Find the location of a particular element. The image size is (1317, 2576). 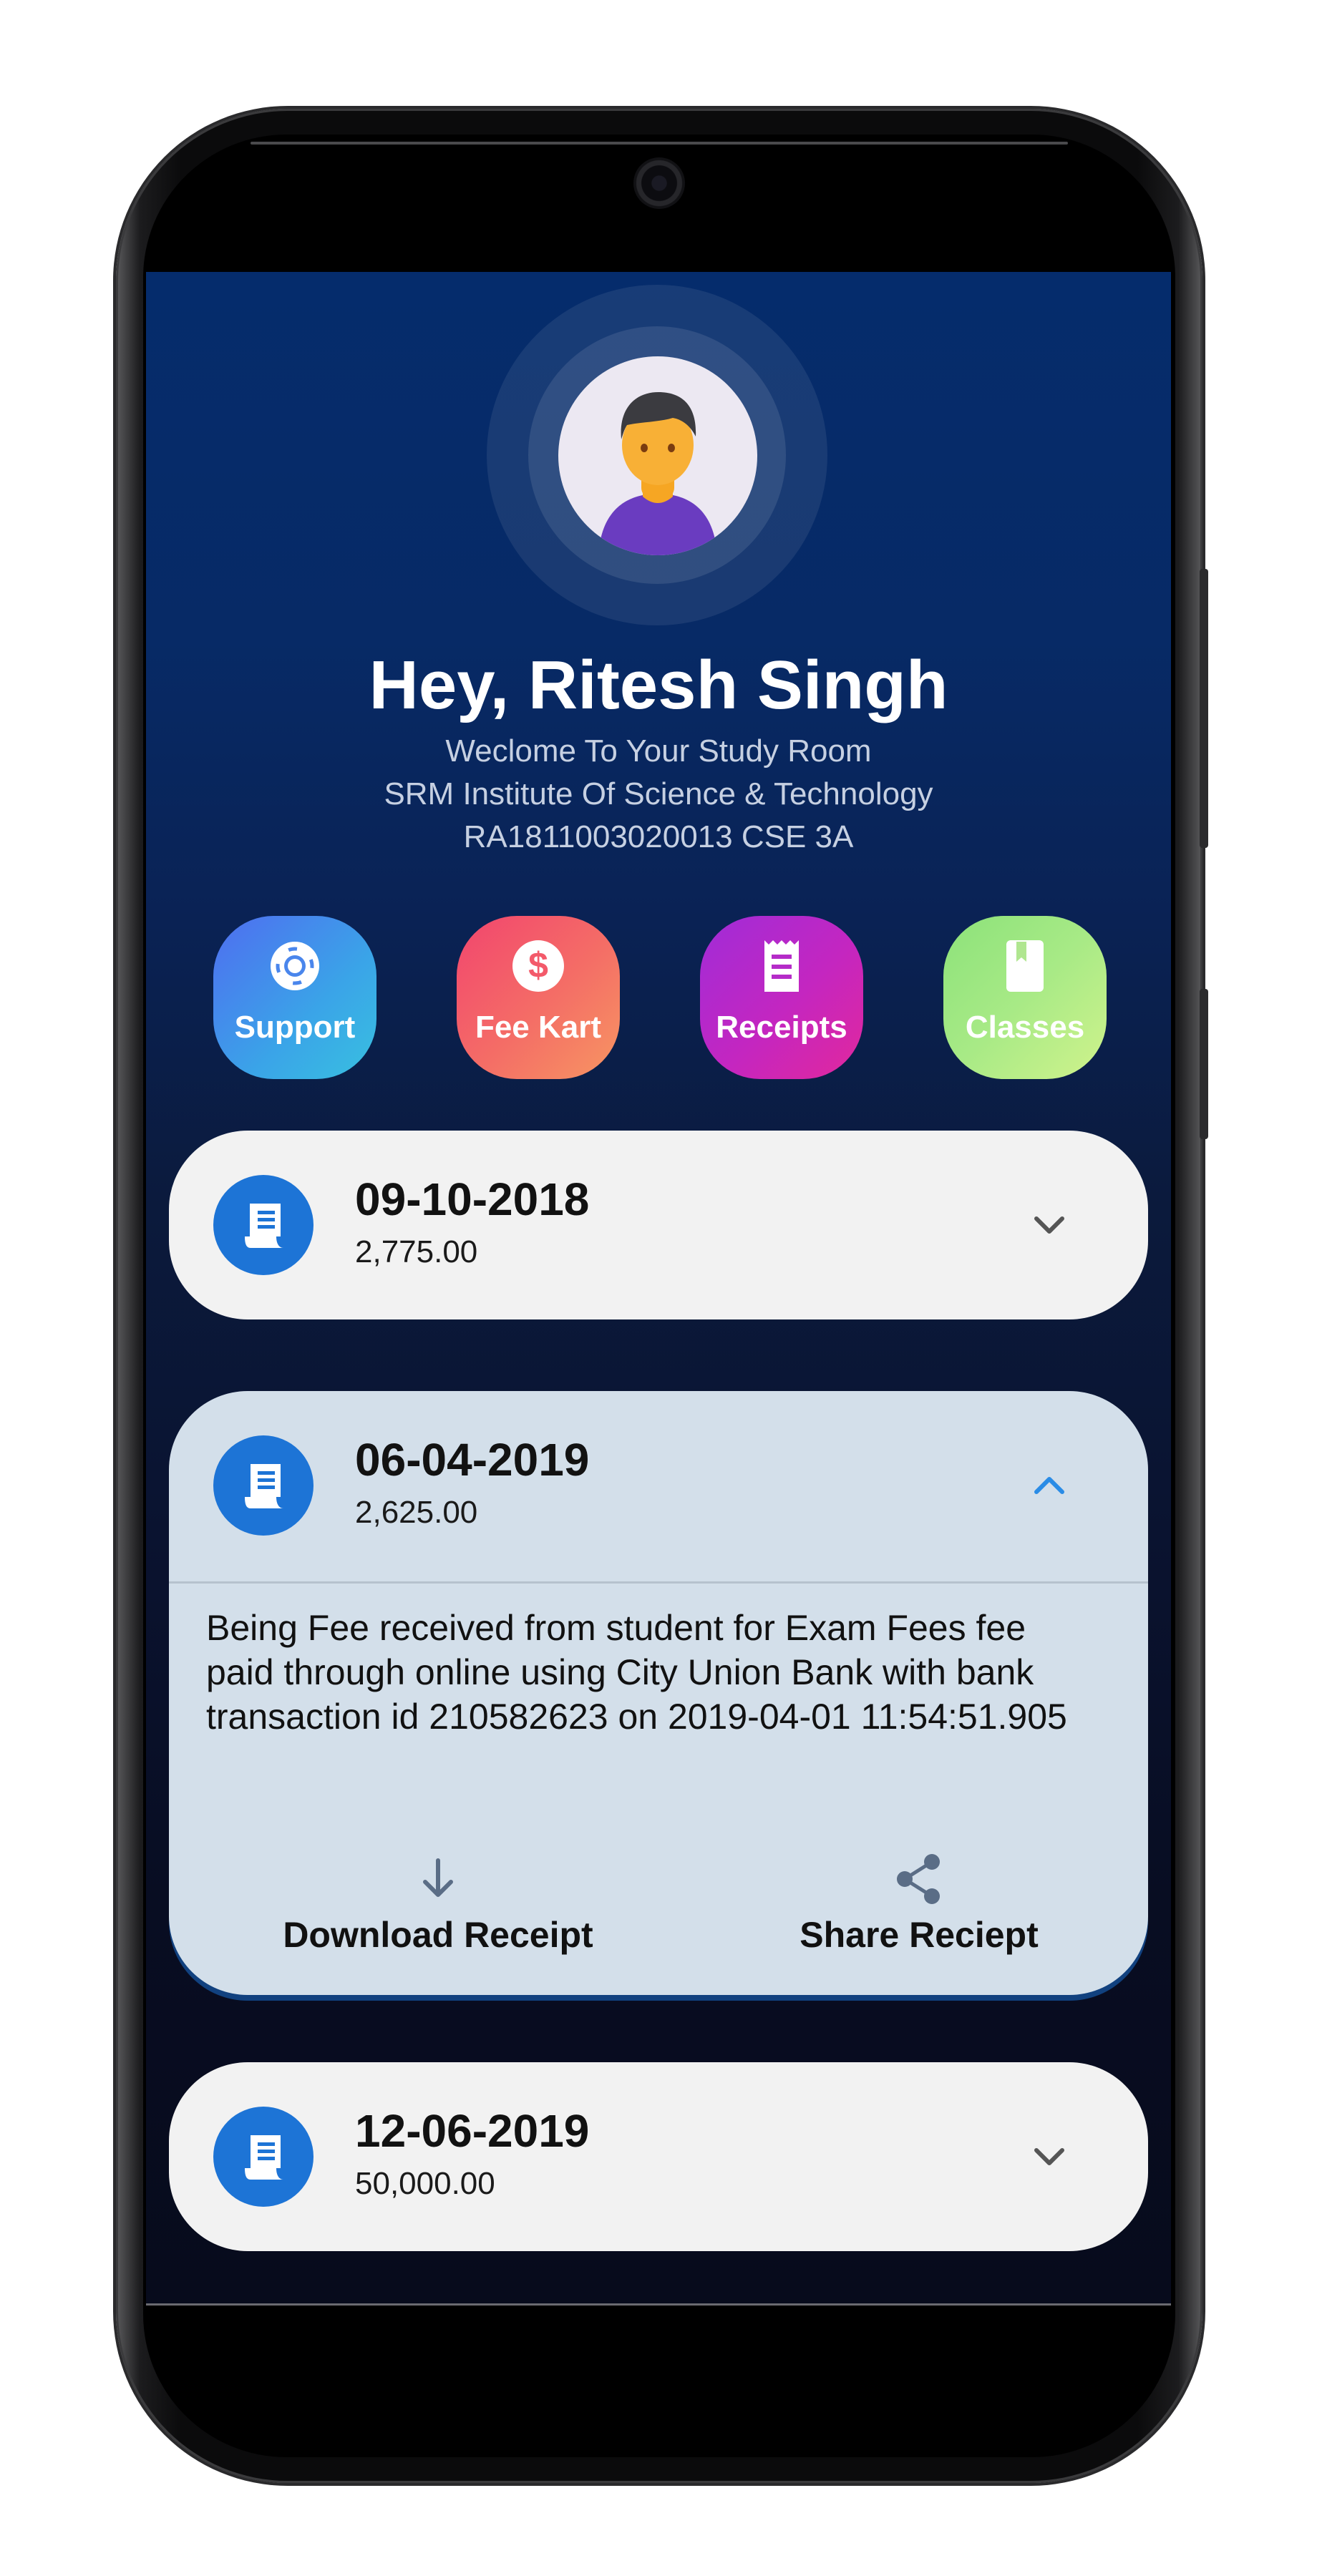

card-divider is located at coordinates (658, 1582).